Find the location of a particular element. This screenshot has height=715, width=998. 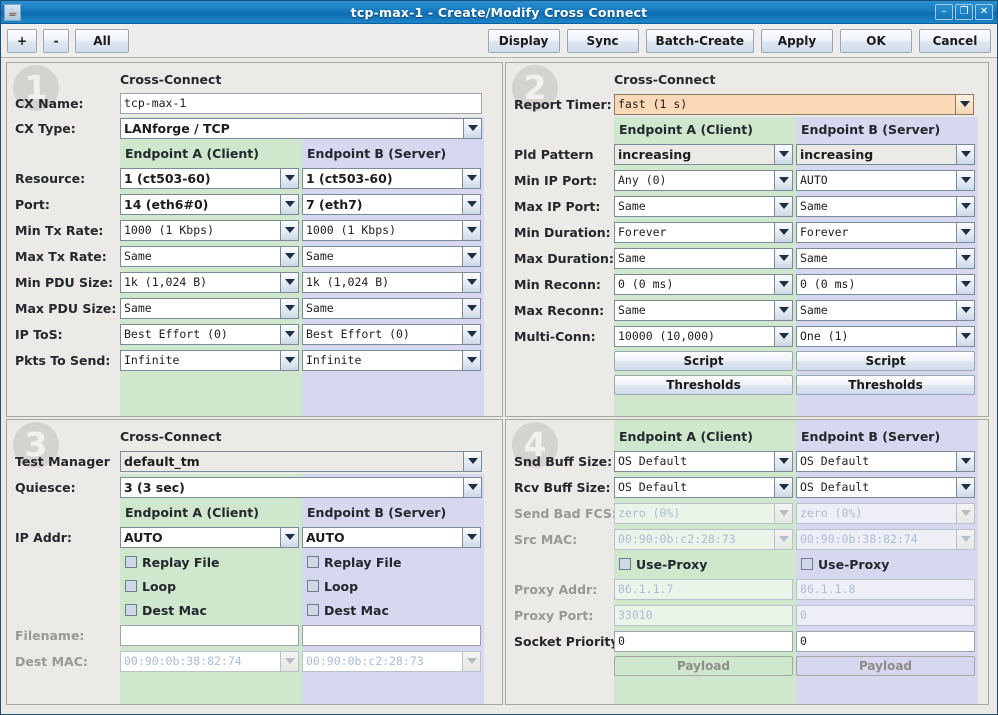

max-ip-port-value-a: Same is located at coordinates (694, 206).